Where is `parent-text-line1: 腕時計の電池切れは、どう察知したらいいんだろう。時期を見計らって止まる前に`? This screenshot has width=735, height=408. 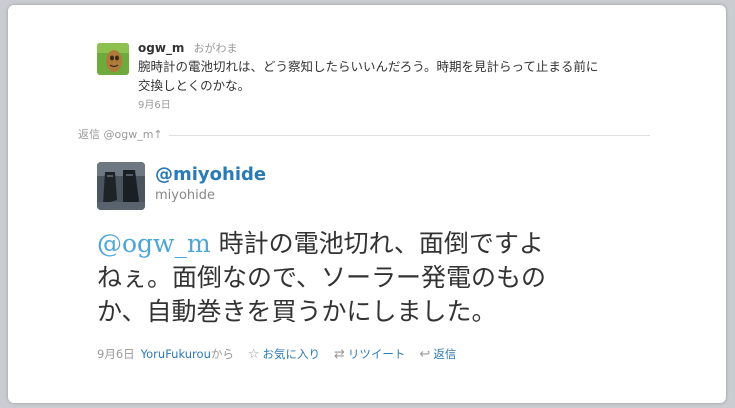 parent-text-line1: 腕時計の電池切れは、どう察知したらいいんだろう。時期を見計らって止まる前に is located at coordinates (368, 66).